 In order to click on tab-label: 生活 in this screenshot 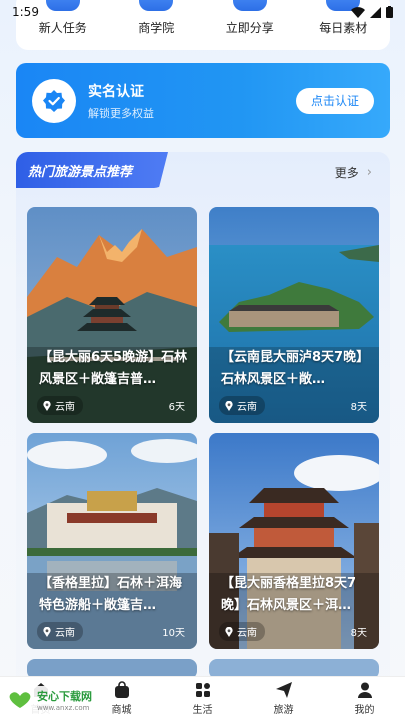, I will do `click(202, 710)`.